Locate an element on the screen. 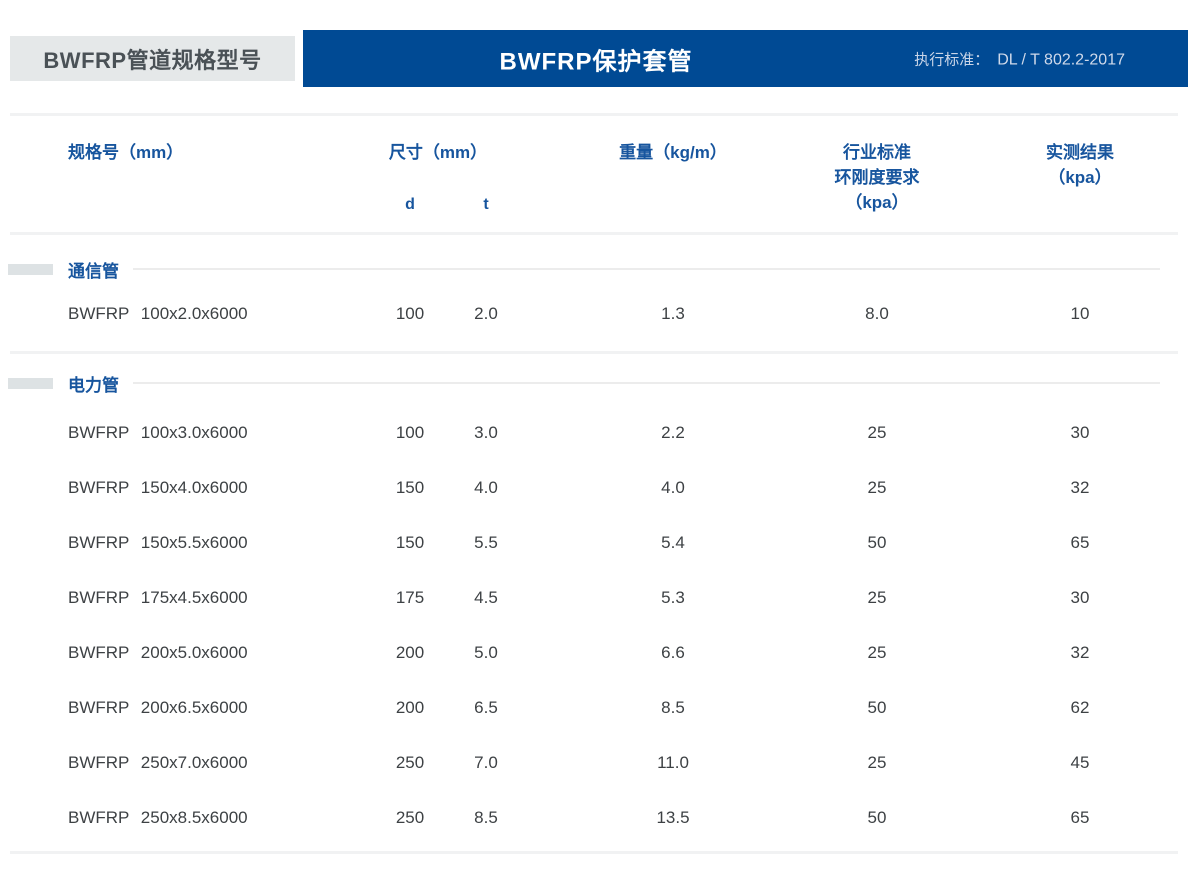 Image resolution: width=1188 pixels, height=874 pixels. divider-section is located at coordinates (594, 352).